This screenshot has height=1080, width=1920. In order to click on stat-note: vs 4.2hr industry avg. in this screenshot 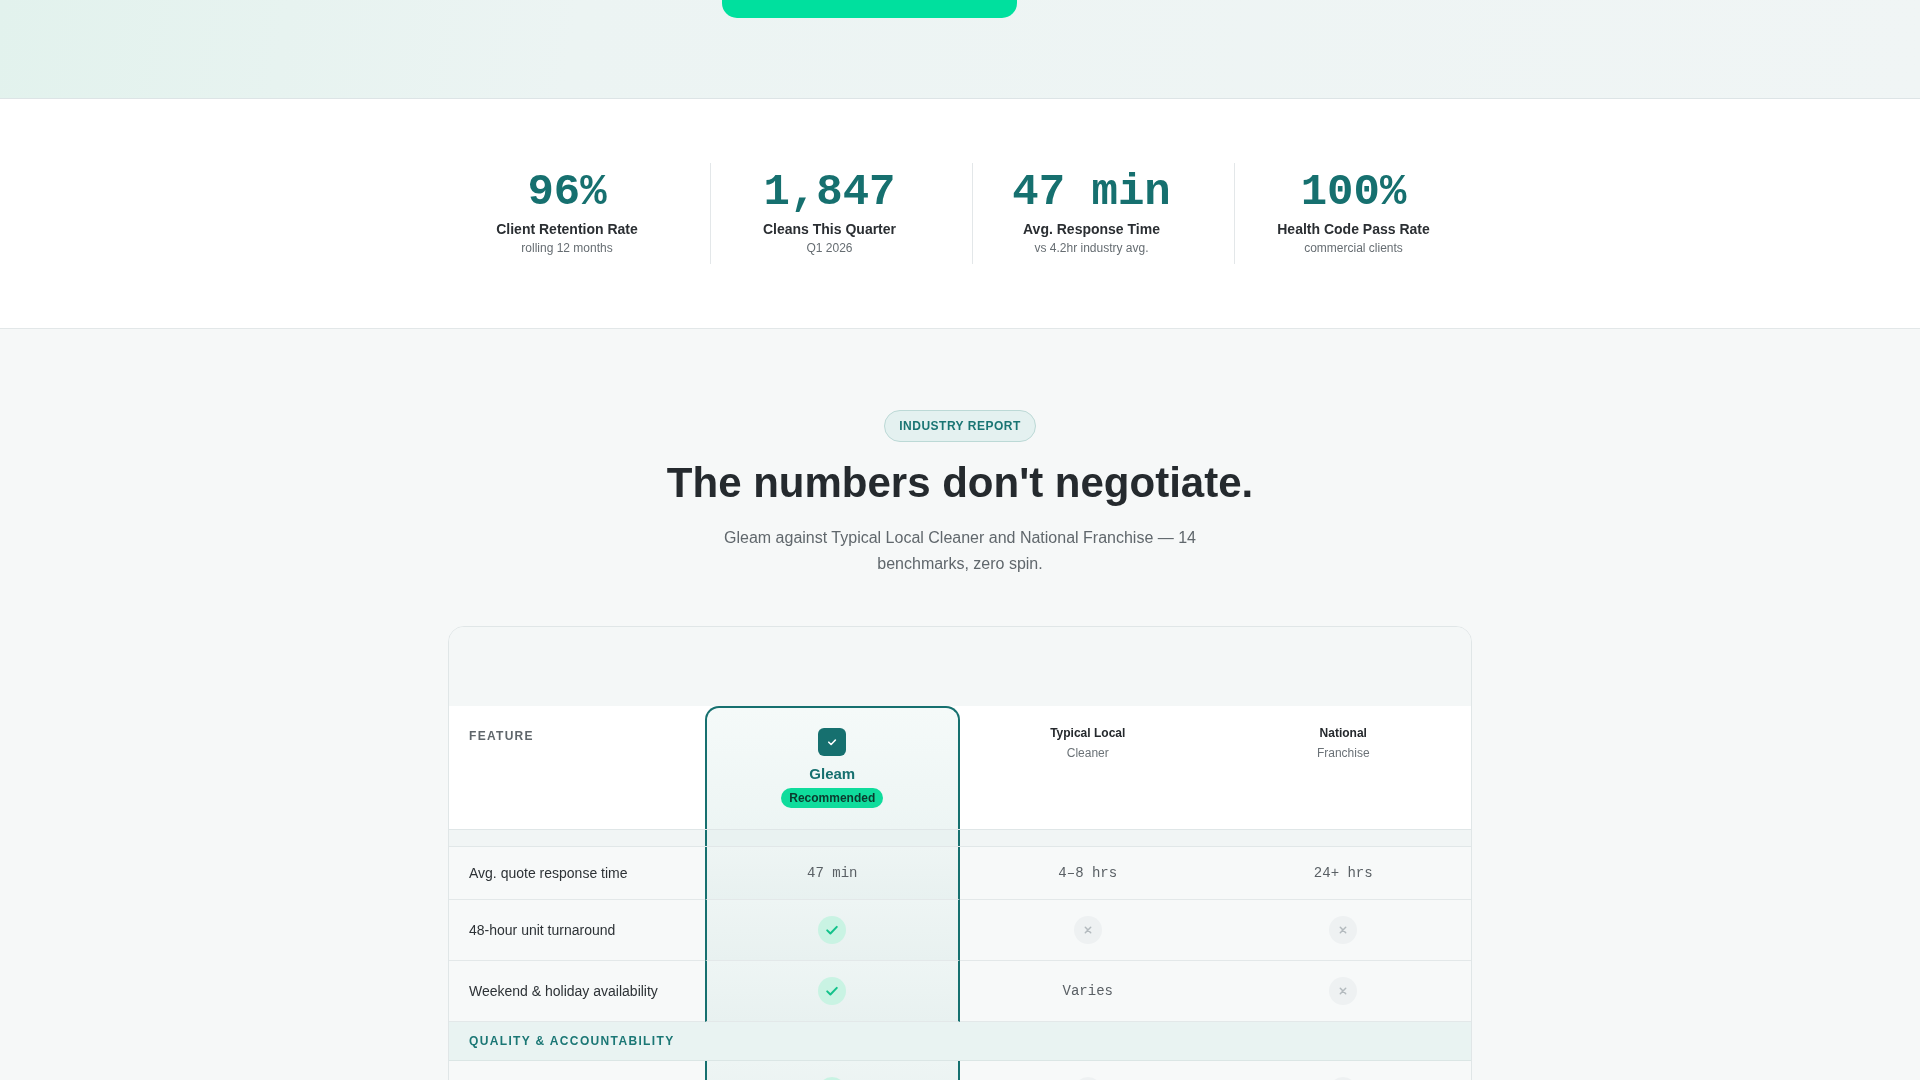, I will do `click(1091, 248)`.